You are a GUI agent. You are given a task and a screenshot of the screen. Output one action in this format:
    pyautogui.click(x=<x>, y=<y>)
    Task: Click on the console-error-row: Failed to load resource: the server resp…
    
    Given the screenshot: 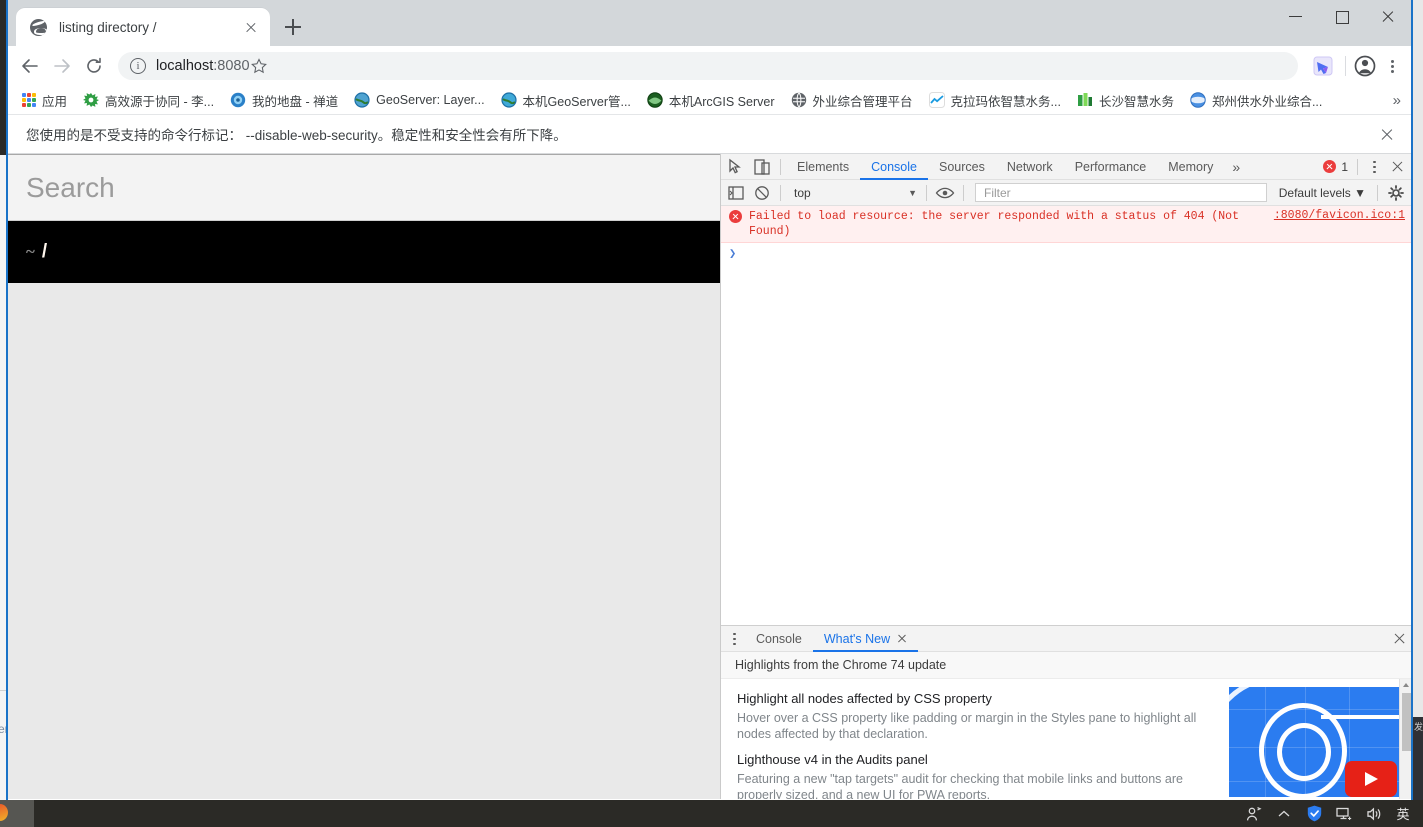 What is the action you would take?
    pyautogui.click(x=1066, y=224)
    